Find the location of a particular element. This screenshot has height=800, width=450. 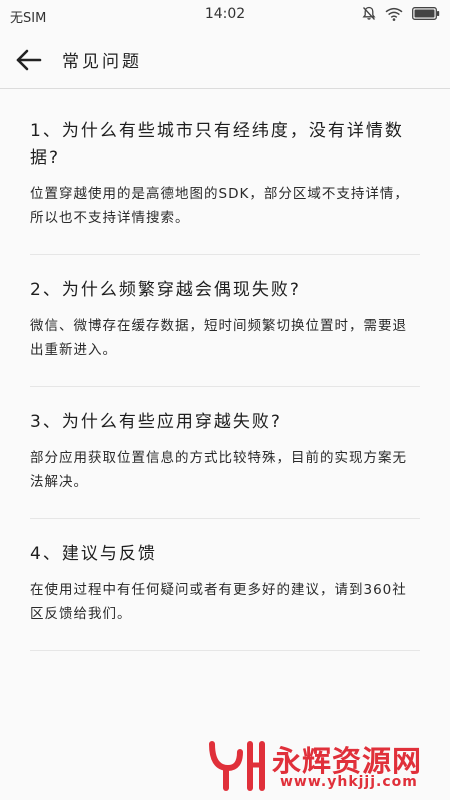

faq-answer: 位置穿越使用的是高德地图的SDK，部分区域不支持详情，所以也不支持详情搜索。 is located at coordinates (219, 206).